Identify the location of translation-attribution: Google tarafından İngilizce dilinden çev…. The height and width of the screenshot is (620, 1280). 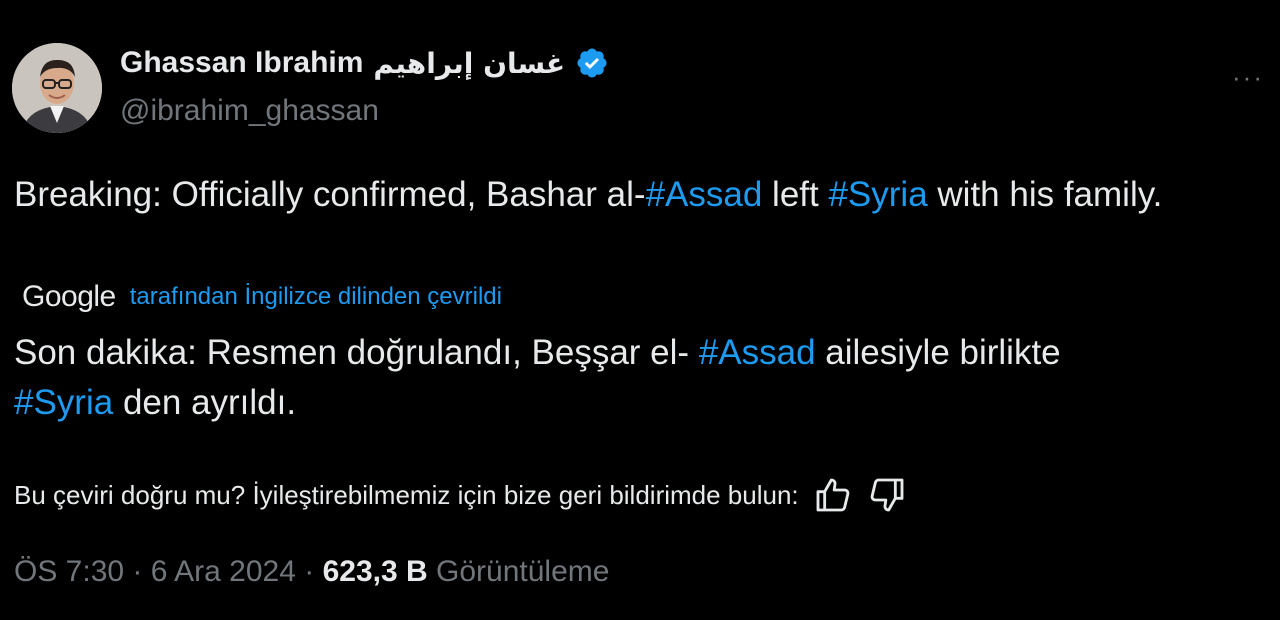
(262, 297).